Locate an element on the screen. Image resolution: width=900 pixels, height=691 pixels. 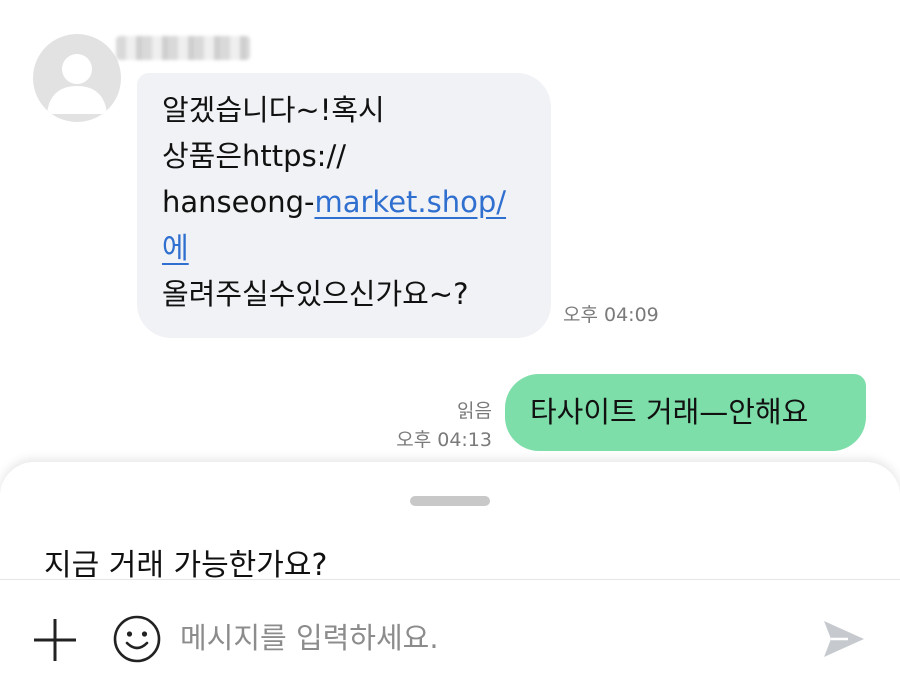
outgoing-timestamp: 오후 04:13 is located at coordinates (444, 440).